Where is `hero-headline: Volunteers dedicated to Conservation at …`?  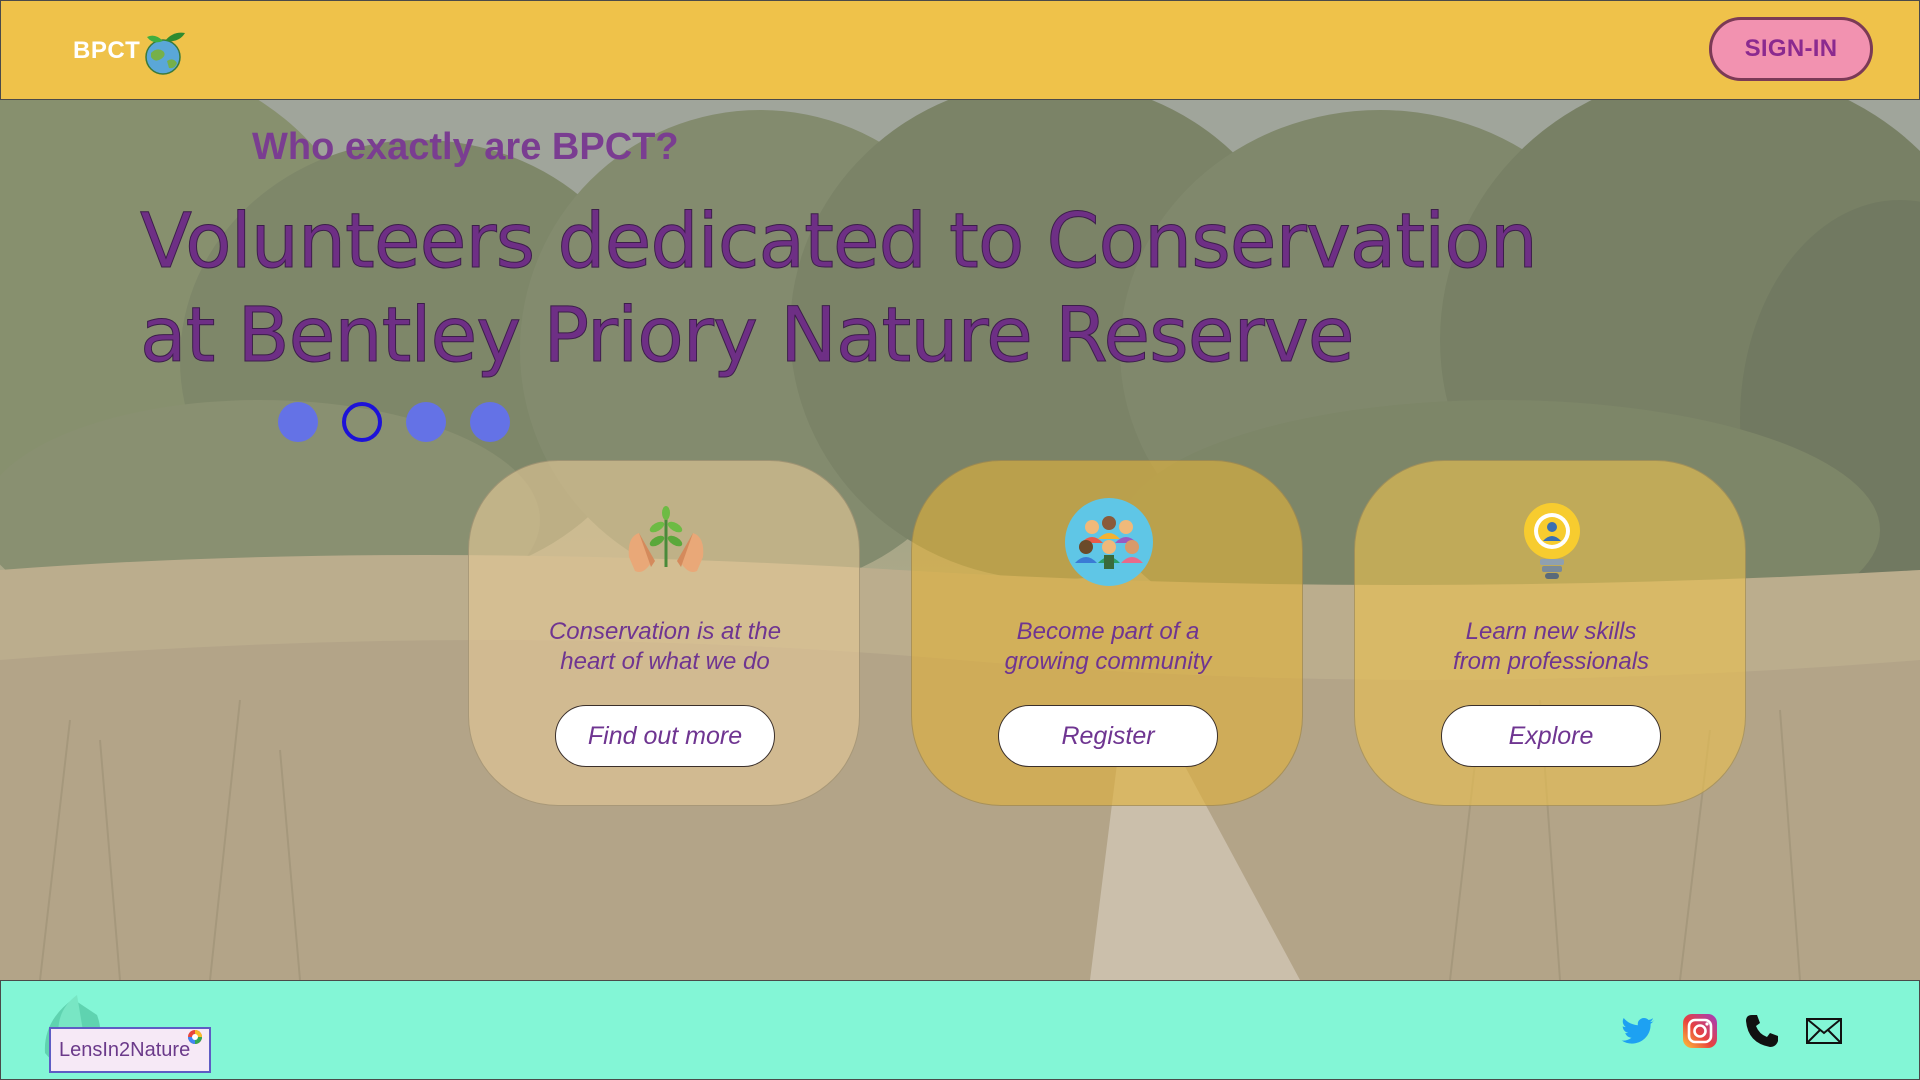 hero-headline: Volunteers dedicated to Conservation at … is located at coordinates (890, 288).